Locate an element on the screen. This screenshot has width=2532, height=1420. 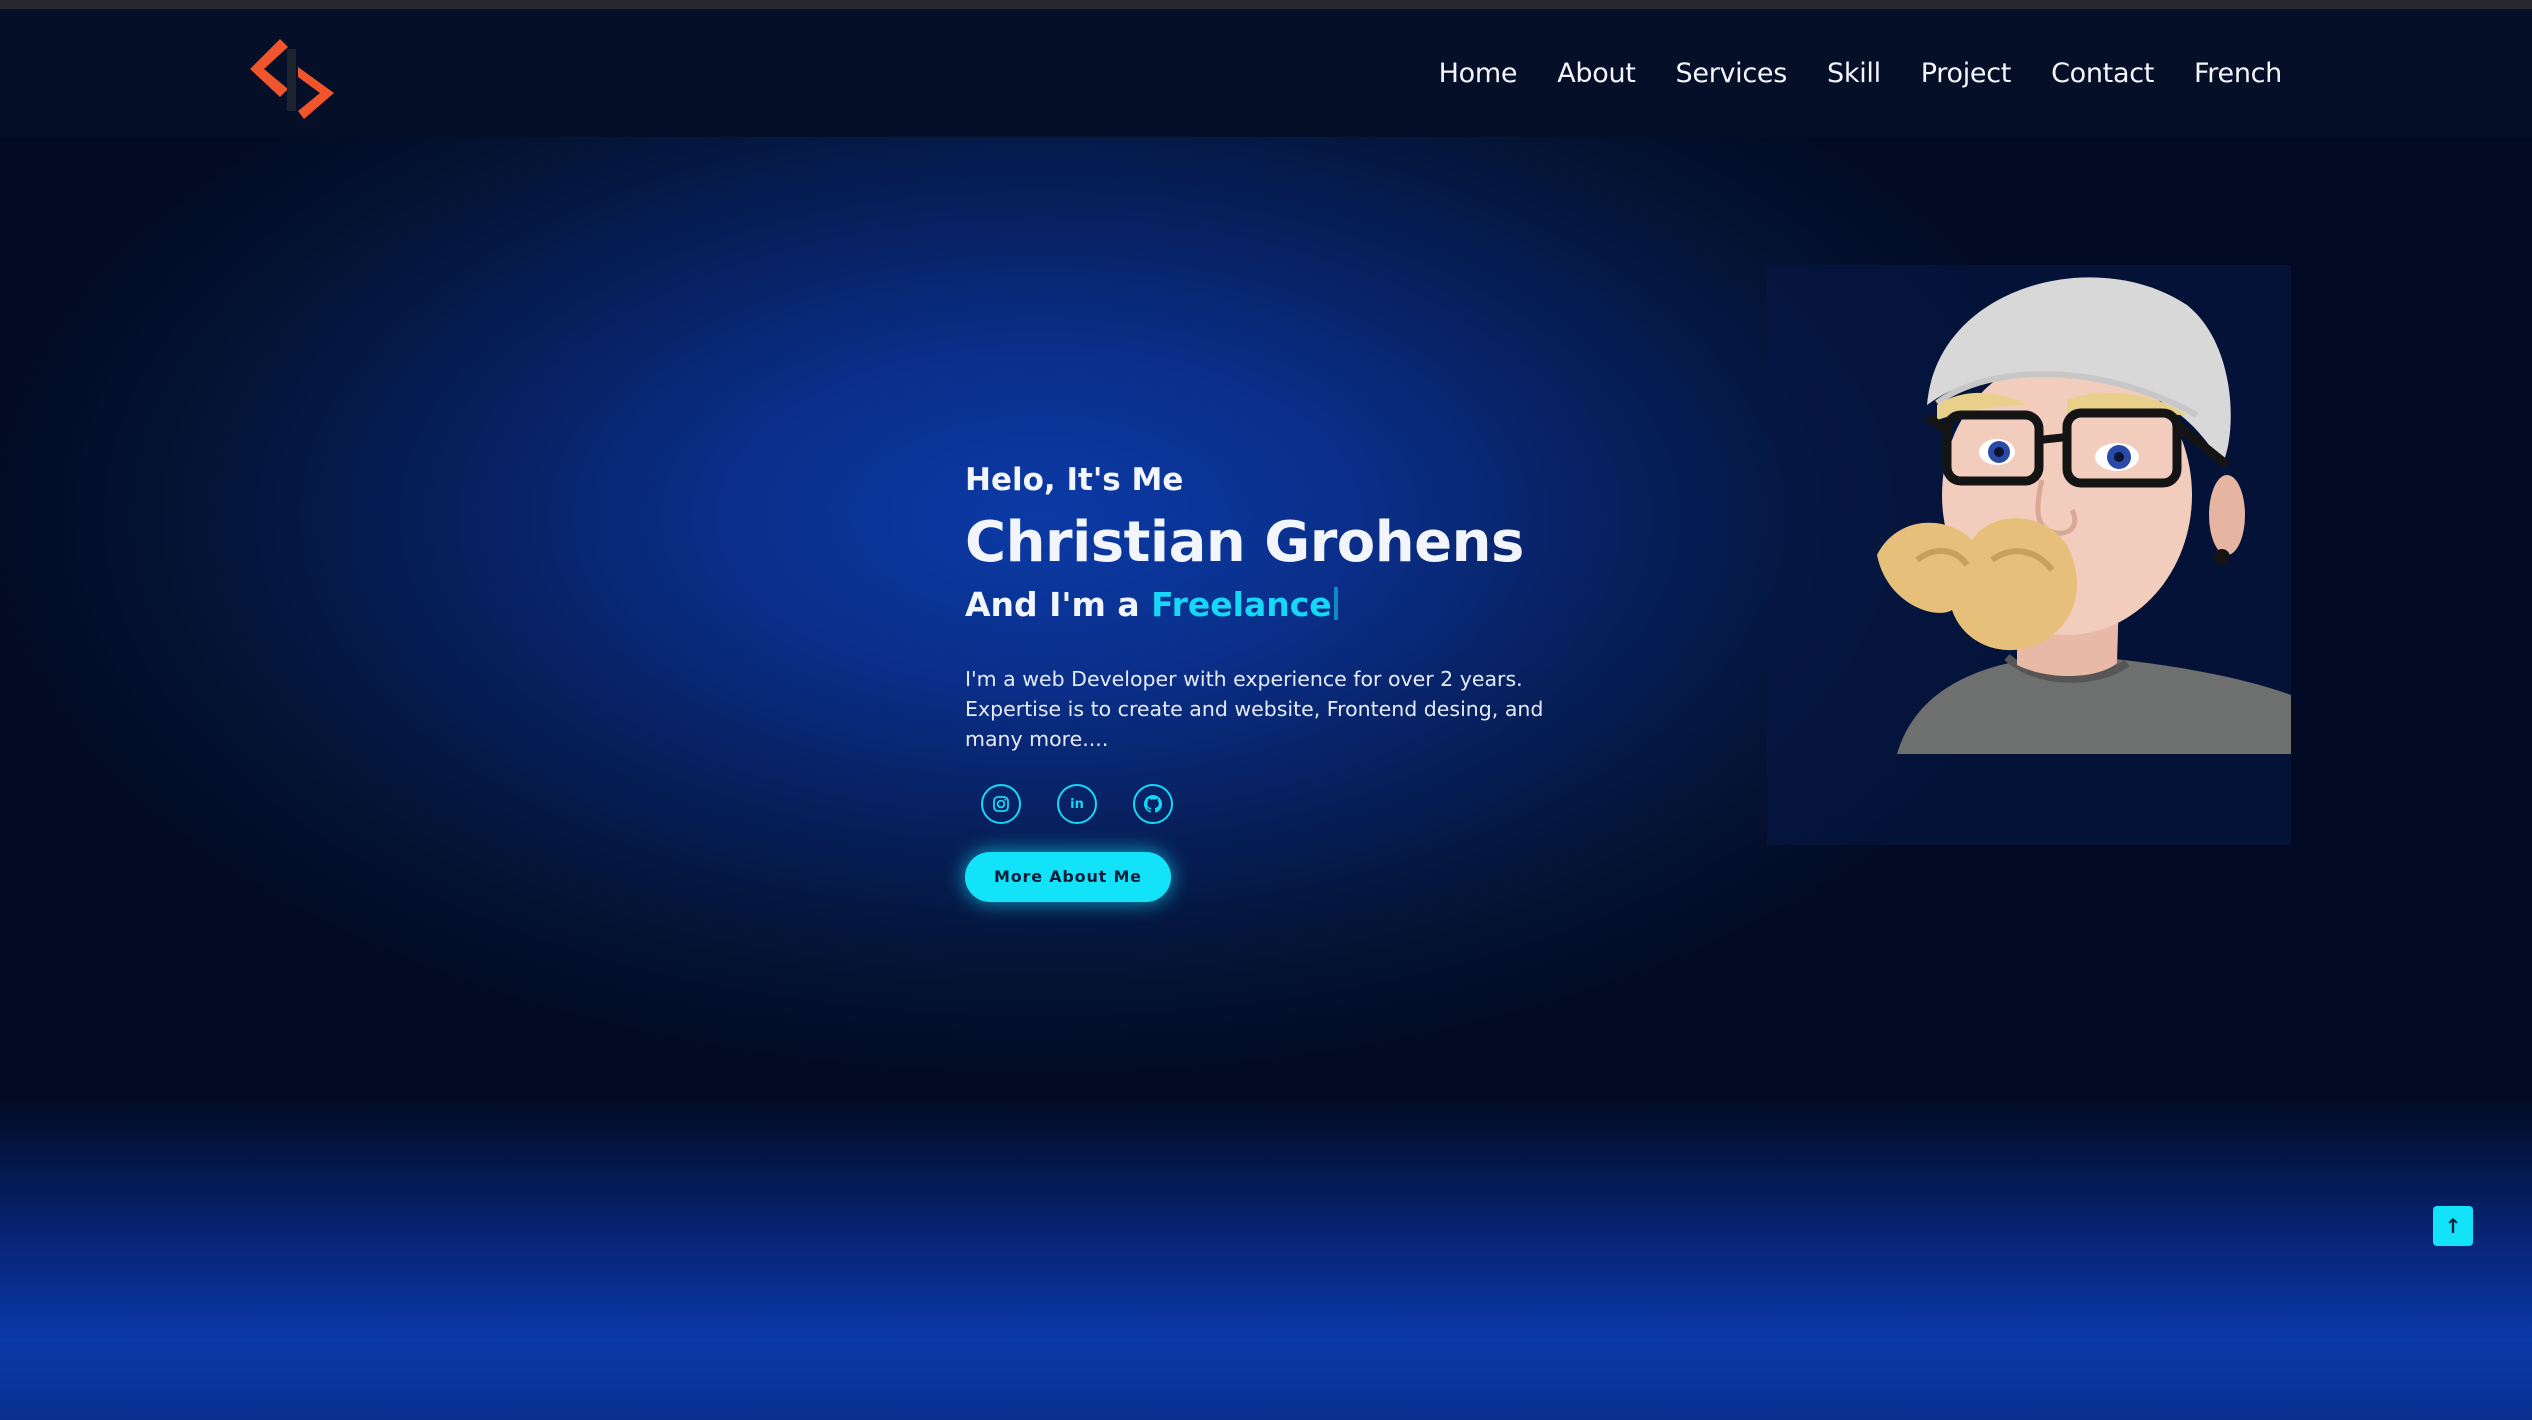
arrow-up-icon: ↑ is located at coordinates (2453, 1226).